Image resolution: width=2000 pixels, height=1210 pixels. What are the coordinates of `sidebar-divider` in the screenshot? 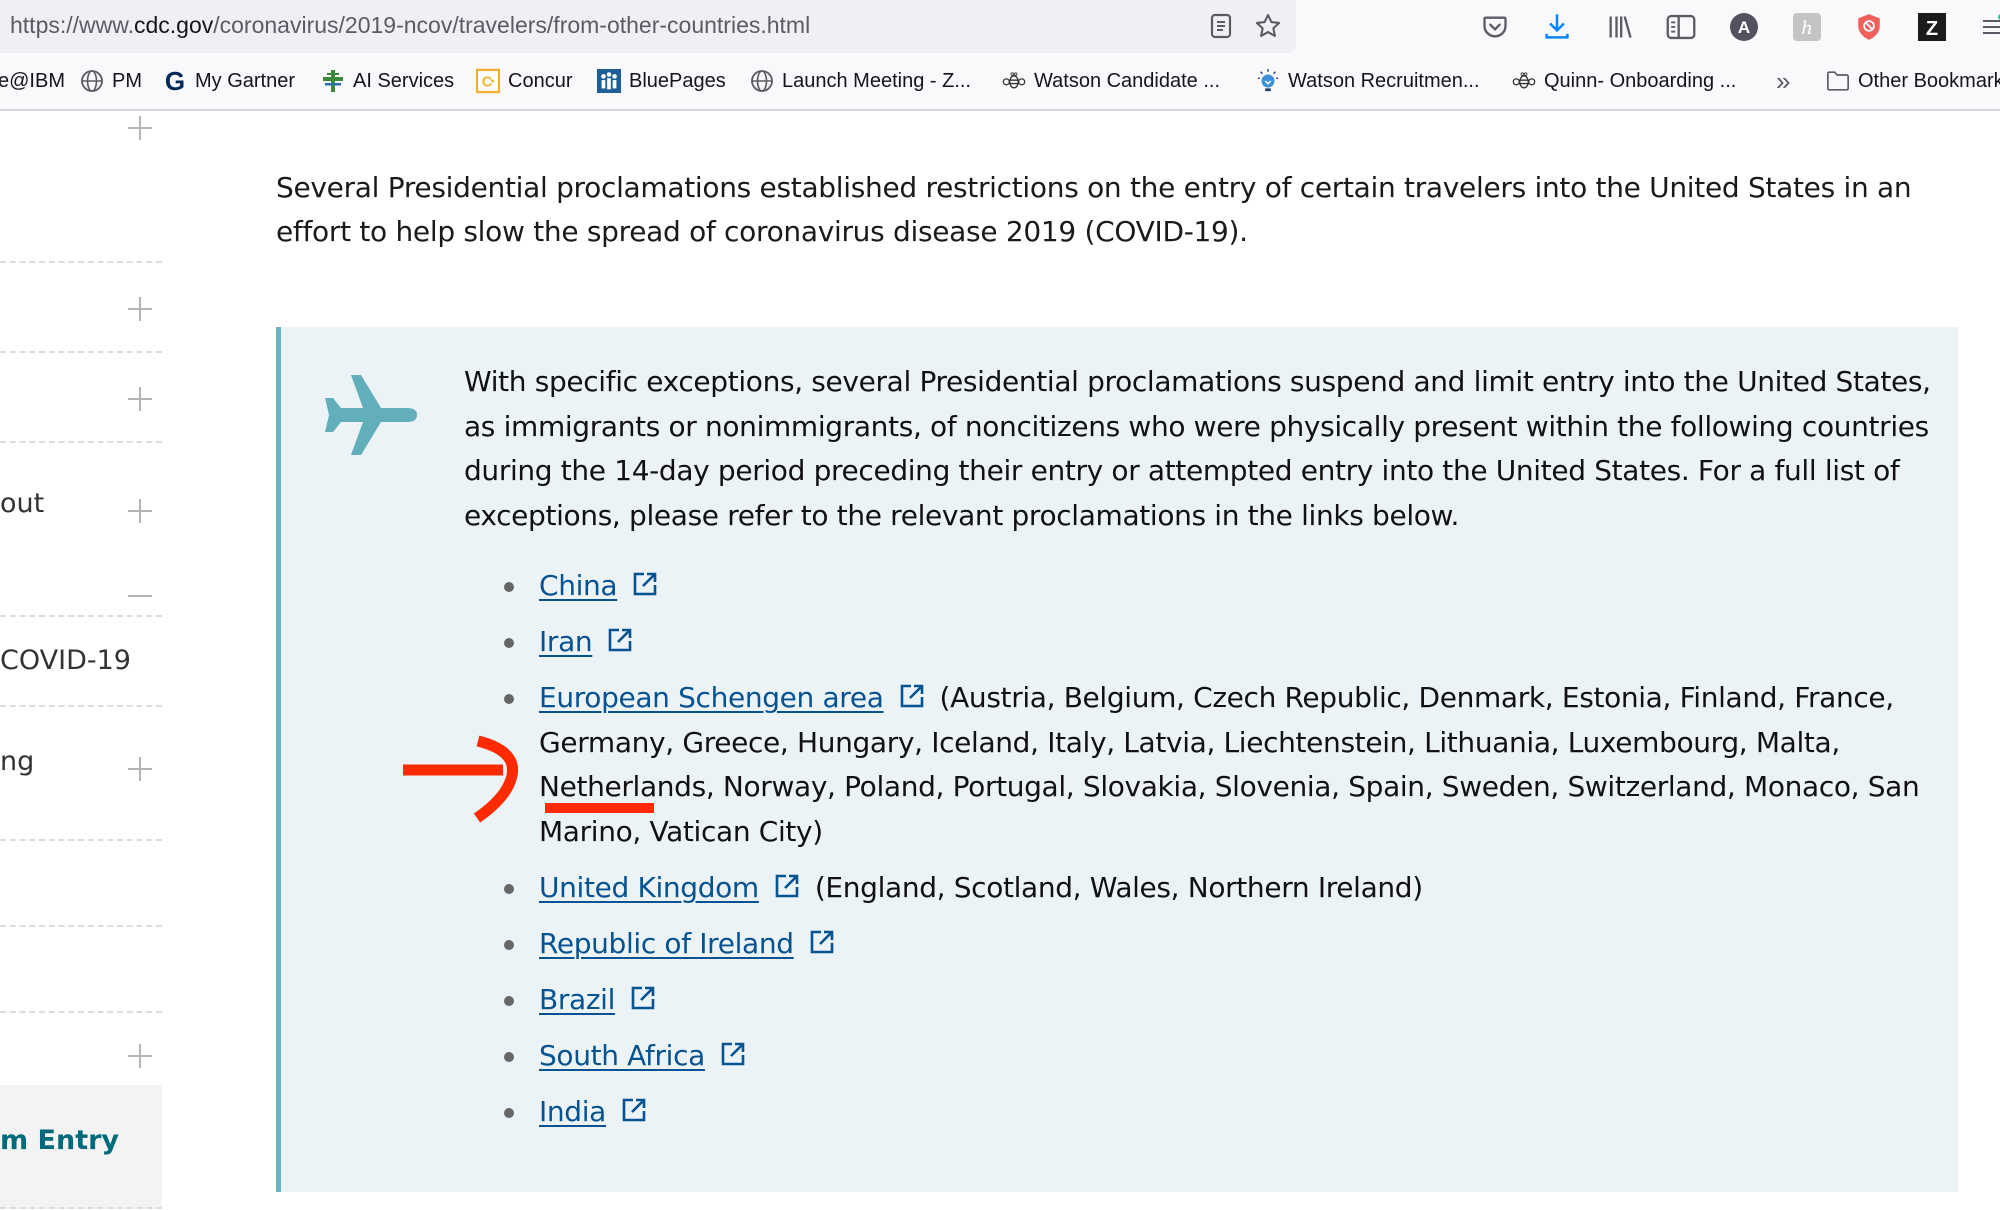 It's located at (81, 530).